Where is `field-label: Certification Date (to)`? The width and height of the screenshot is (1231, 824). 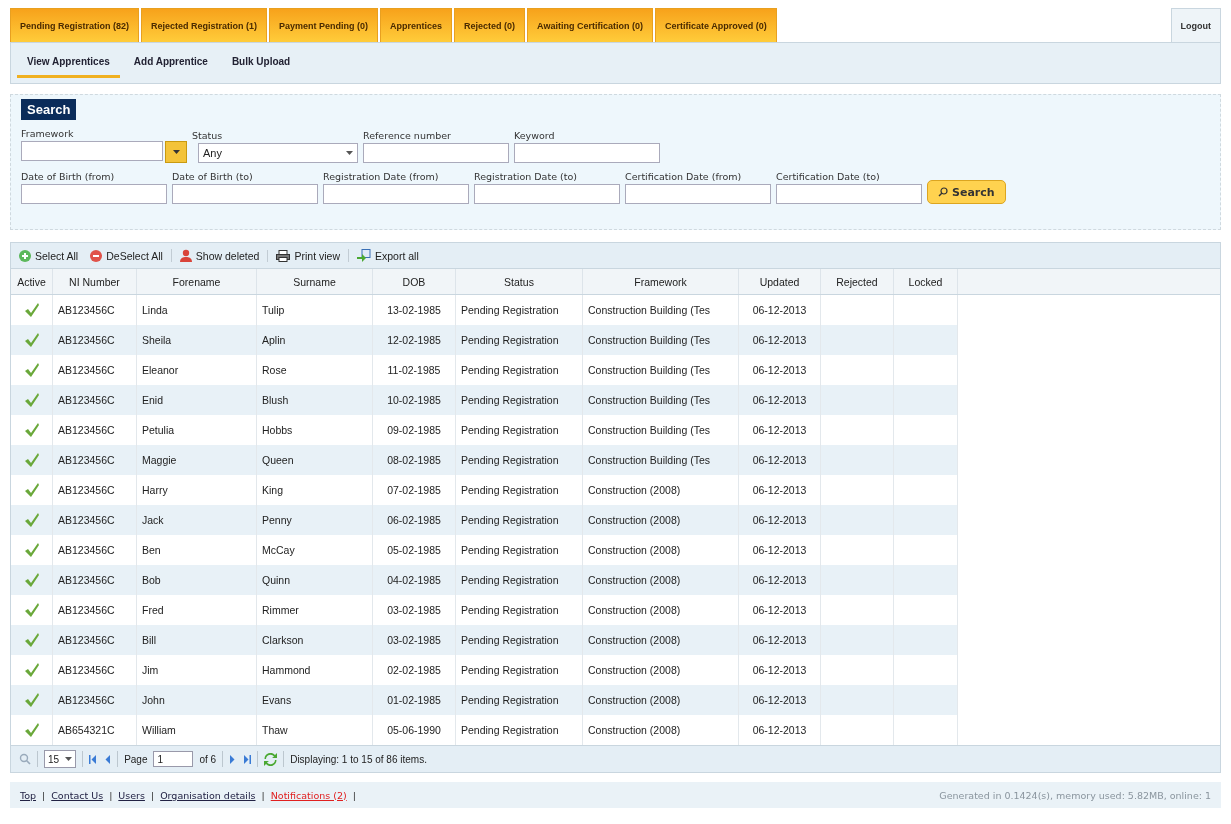 field-label: Certification Date (to) is located at coordinates (828, 176).